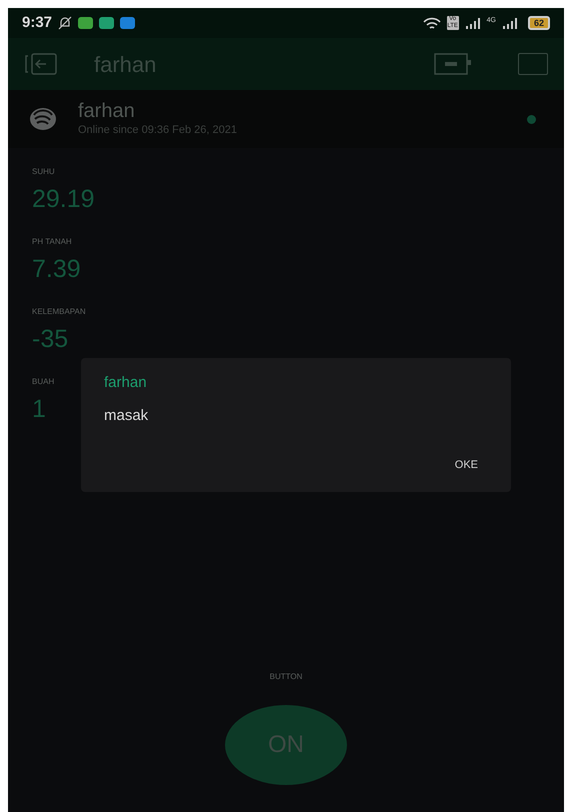  What do you see at coordinates (65, 23) in the screenshot?
I see `muted-bell-icon` at bounding box center [65, 23].